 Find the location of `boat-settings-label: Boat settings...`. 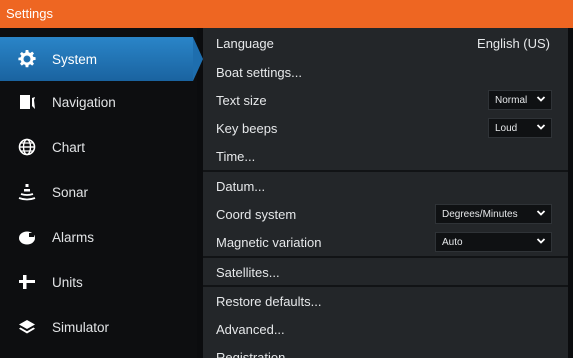

boat-settings-label: Boat settings... is located at coordinates (259, 72).